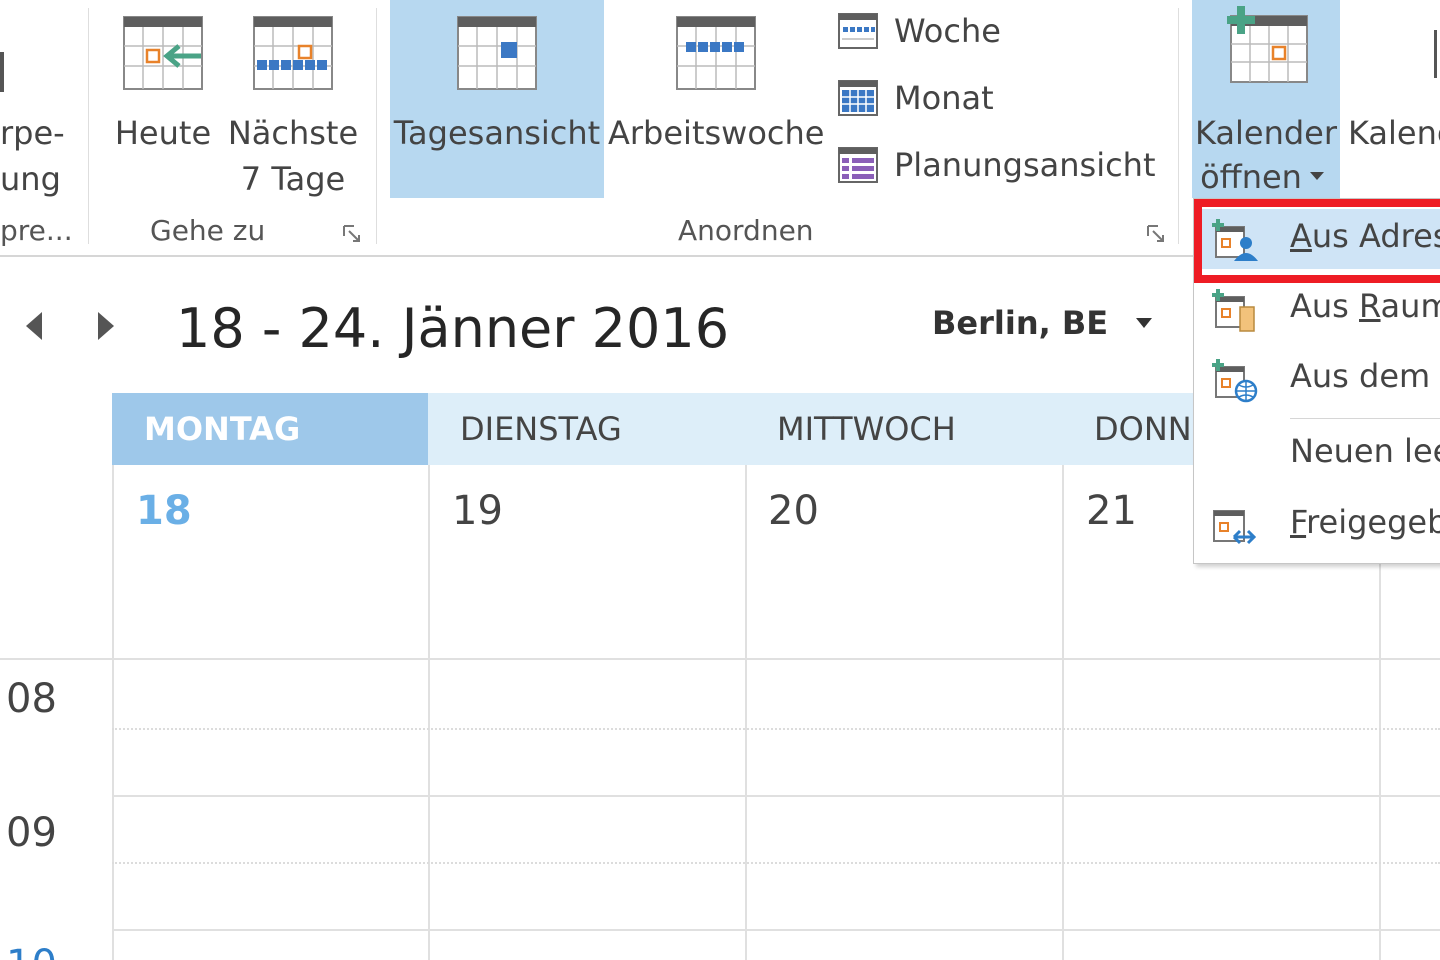 The width and height of the screenshot is (1440, 960). I want to click on monat-button: Monat, so click(916, 98).